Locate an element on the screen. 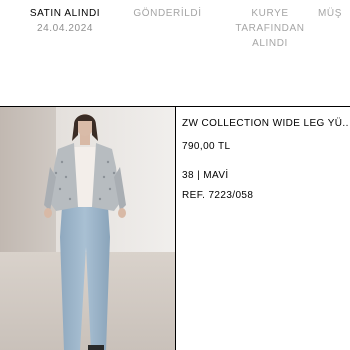 This screenshot has height=350, width=350. product-reference: REF. 7223/058 is located at coordinates (218, 195).